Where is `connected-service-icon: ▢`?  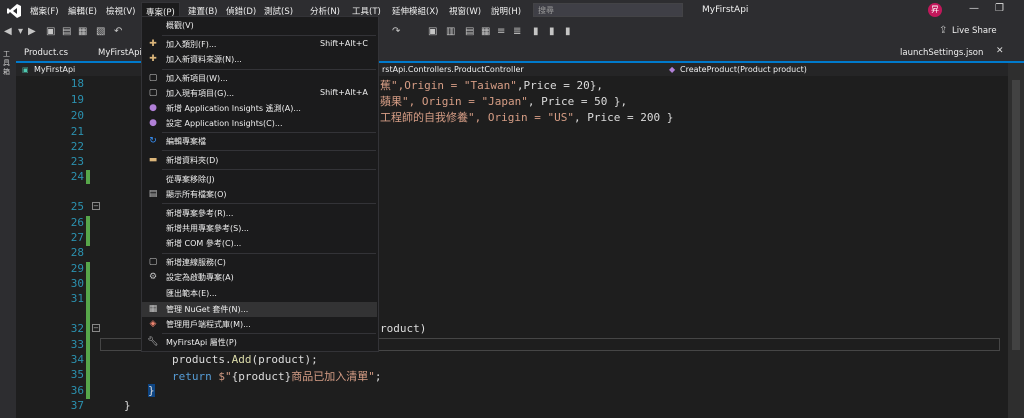
connected-service-icon: ▢ is located at coordinates (153, 262).